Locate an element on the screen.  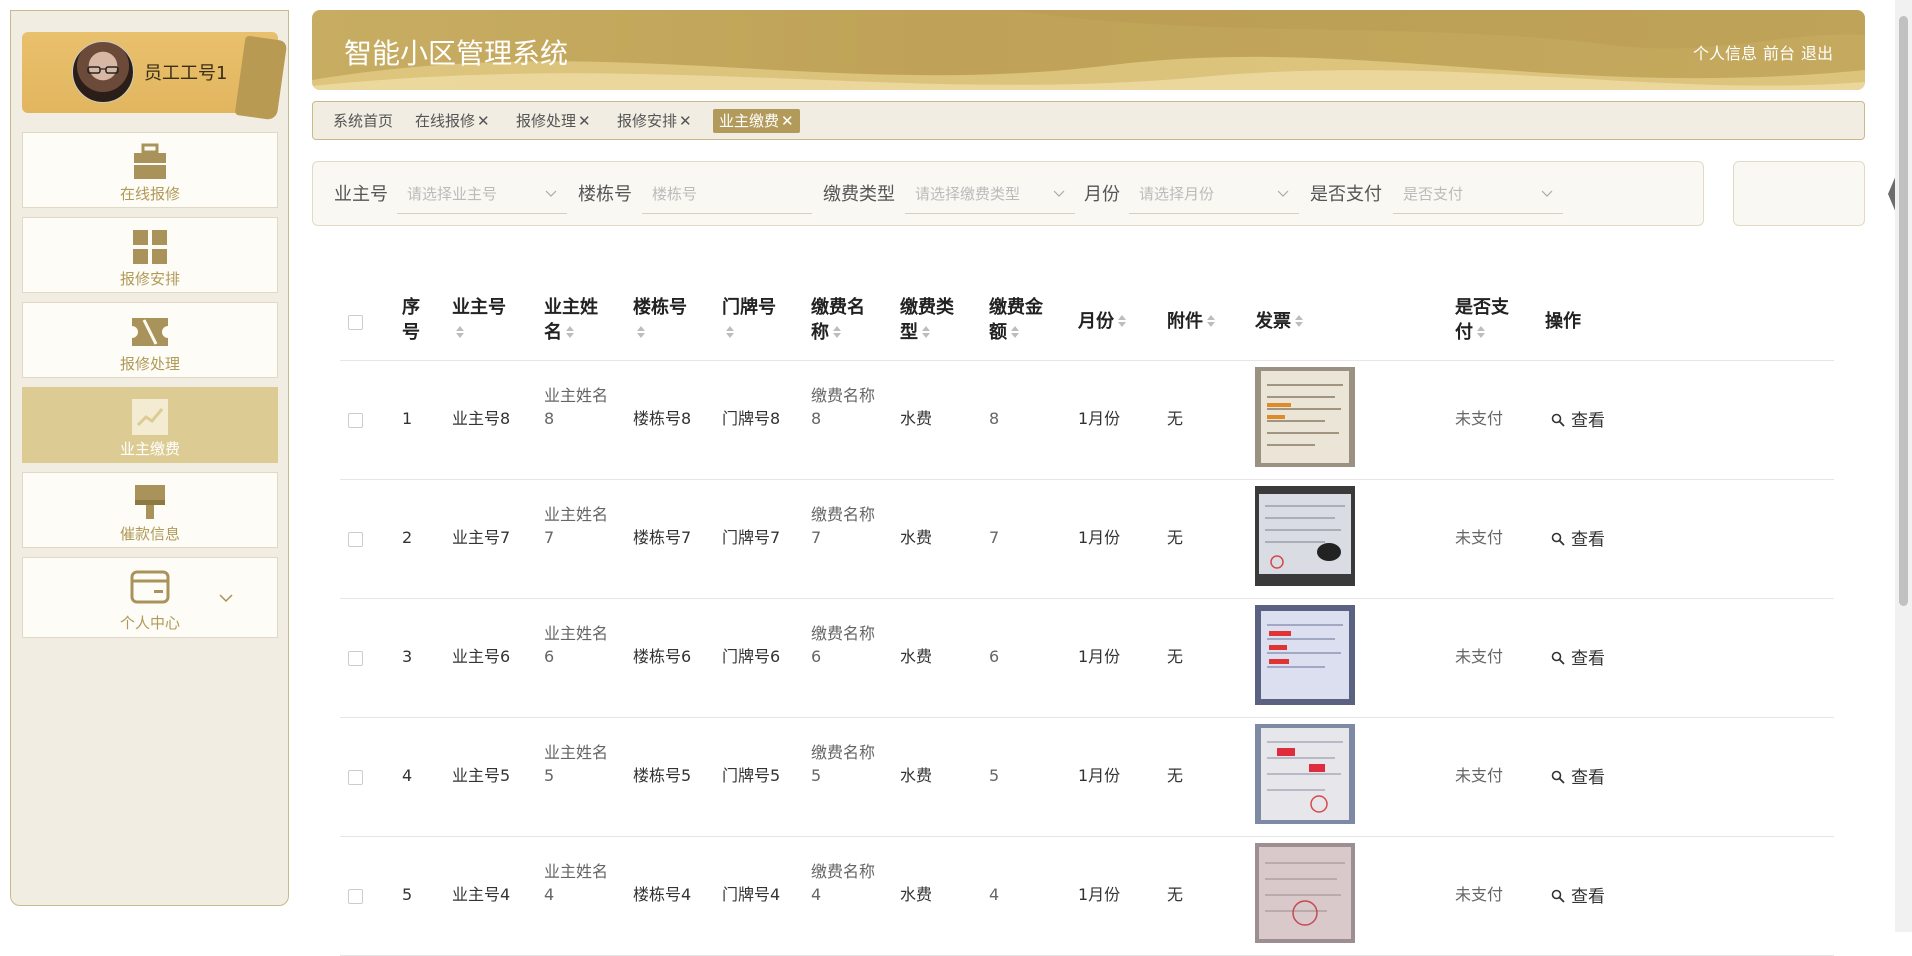
column-header-11: 发票 is located at coordinates (1279, 321).